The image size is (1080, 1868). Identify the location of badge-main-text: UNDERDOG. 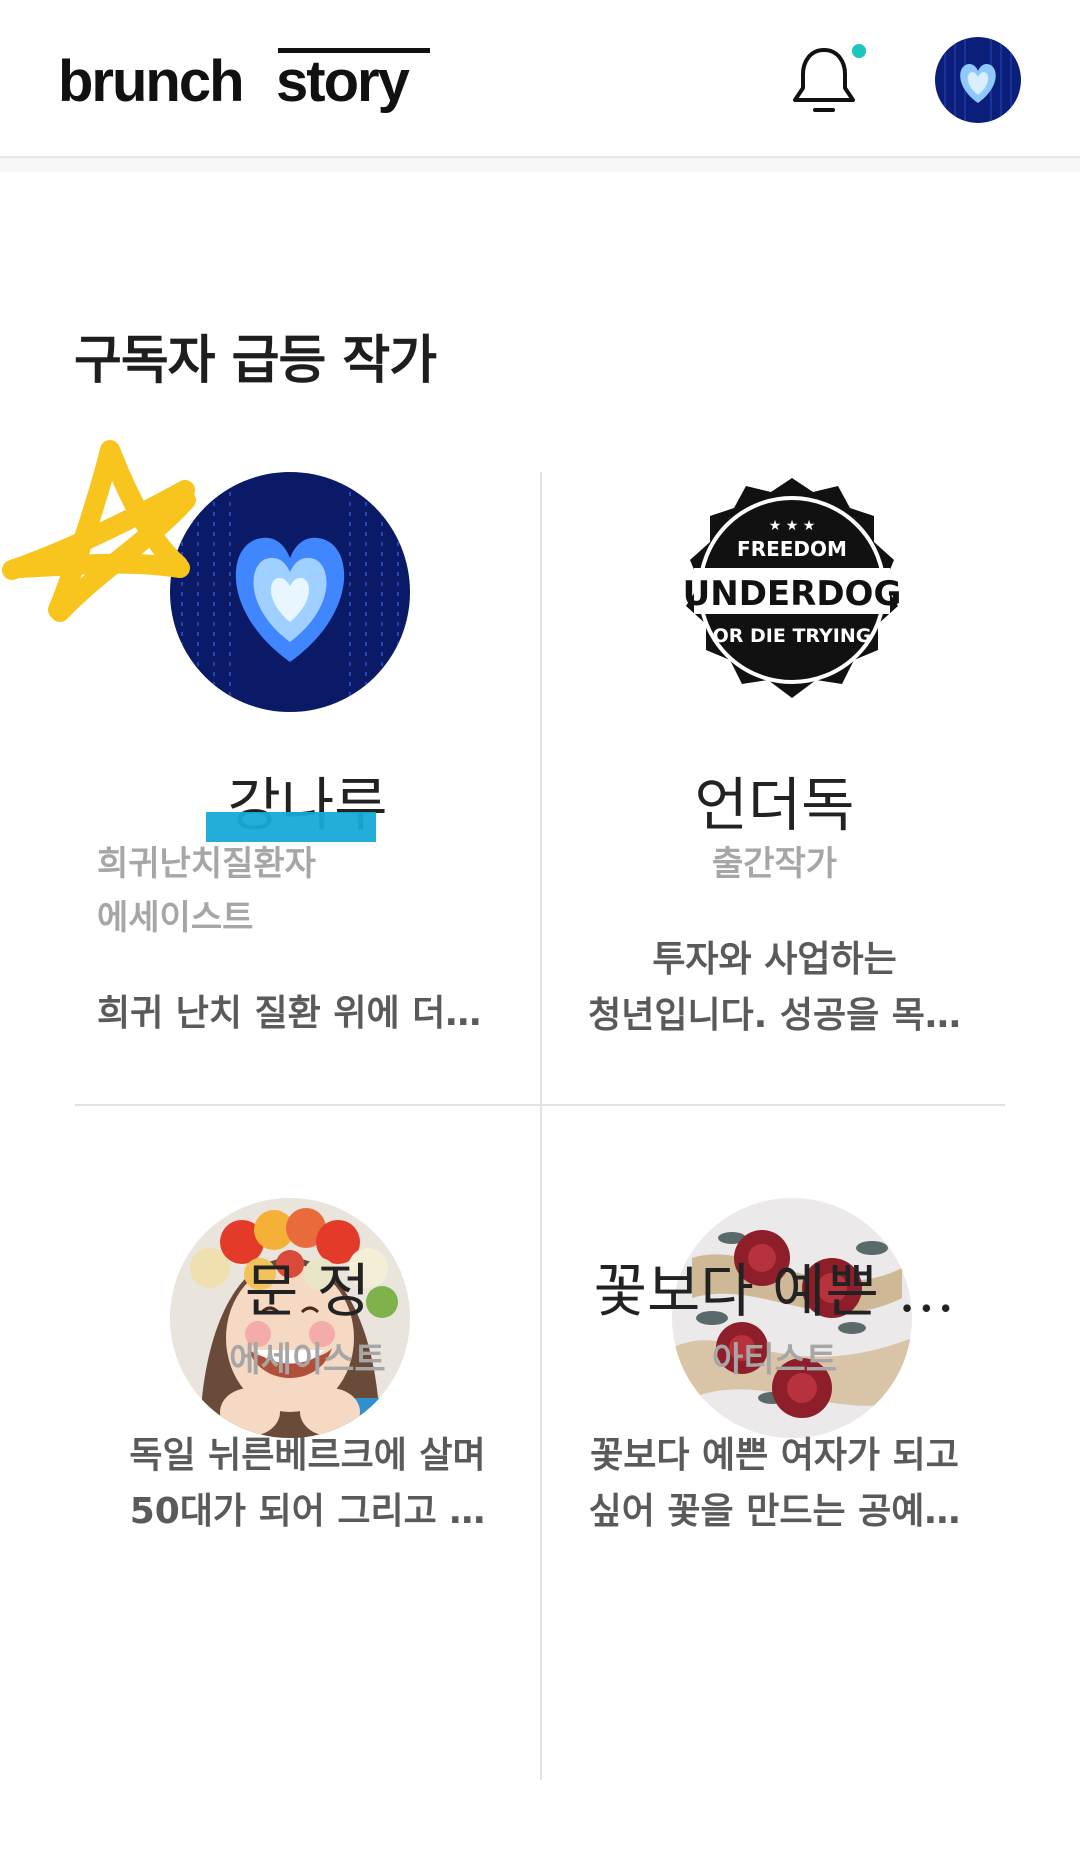
(792, 594).